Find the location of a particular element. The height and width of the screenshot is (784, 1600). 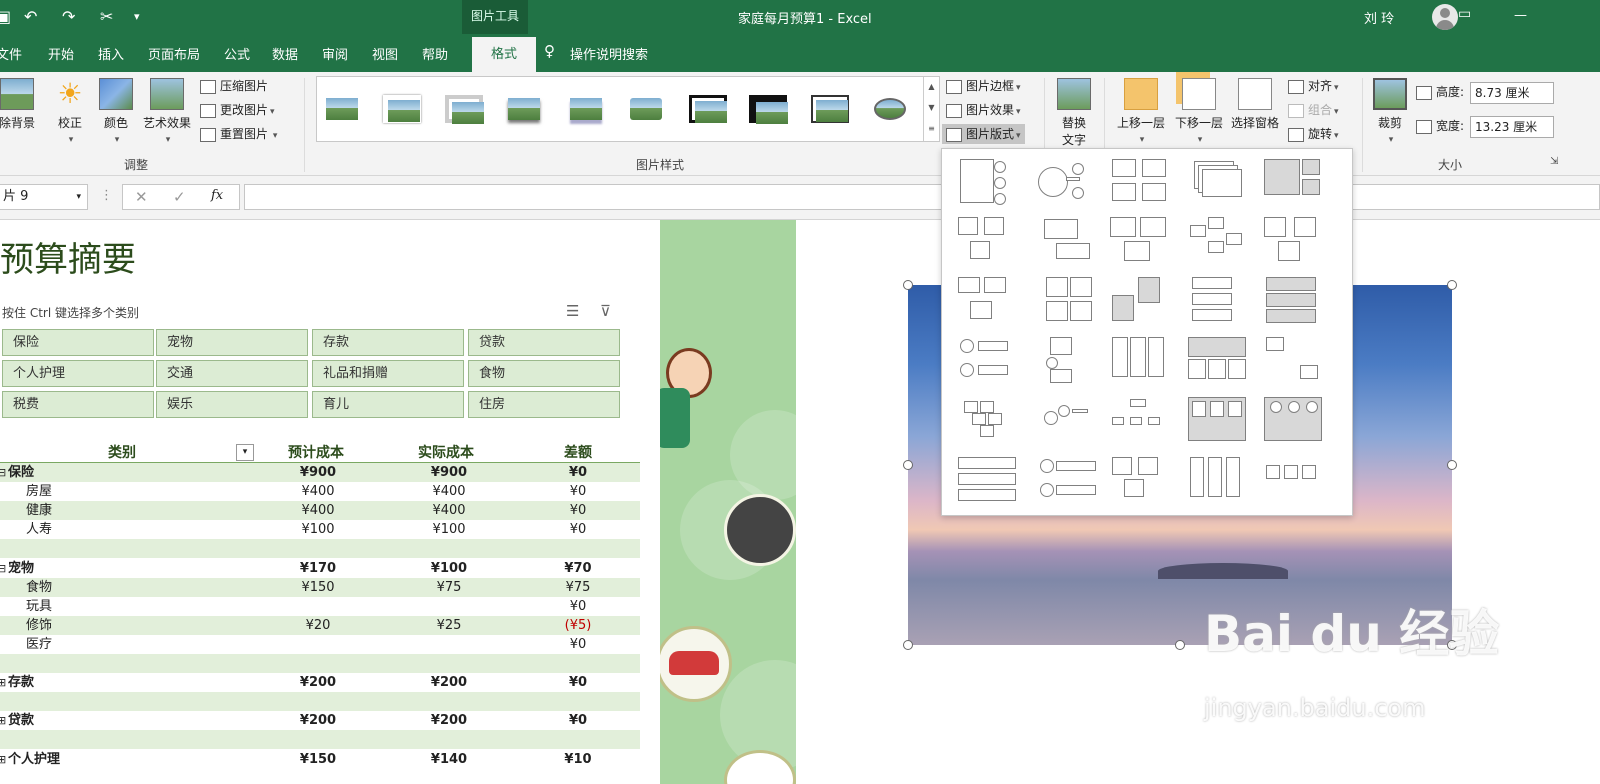

slicer-item: 育儿 is located at coordinates (388, 404).